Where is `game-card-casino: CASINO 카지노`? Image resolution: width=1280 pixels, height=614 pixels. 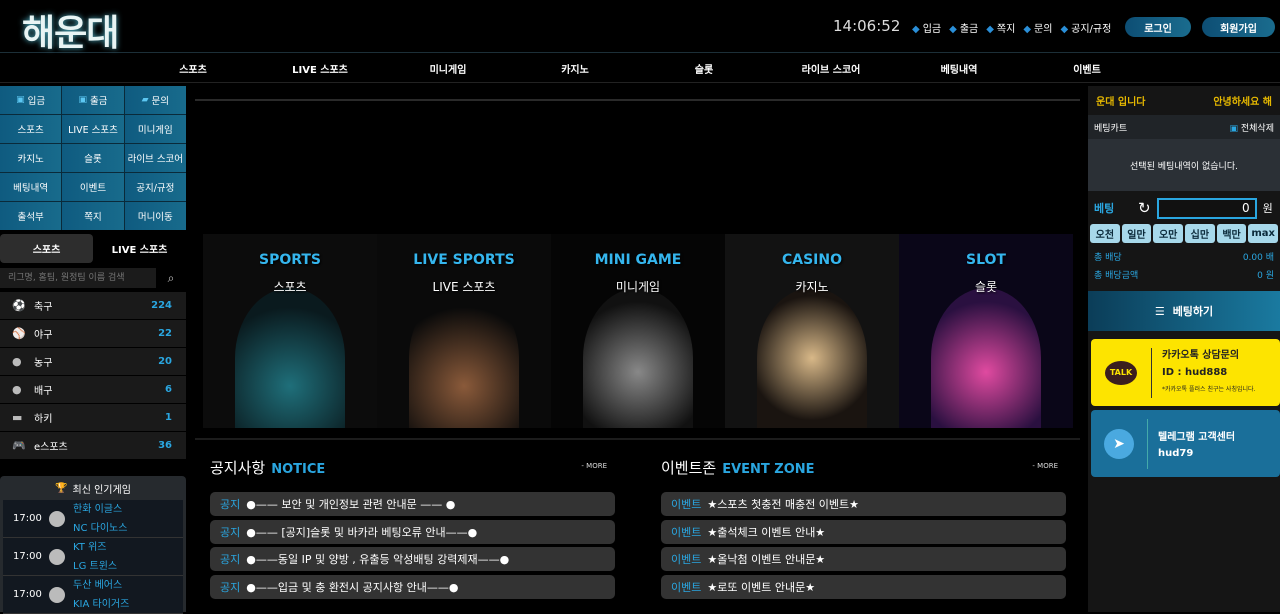 game-card-casino: CASINO 카지노 is located at coordinates (812, 331).